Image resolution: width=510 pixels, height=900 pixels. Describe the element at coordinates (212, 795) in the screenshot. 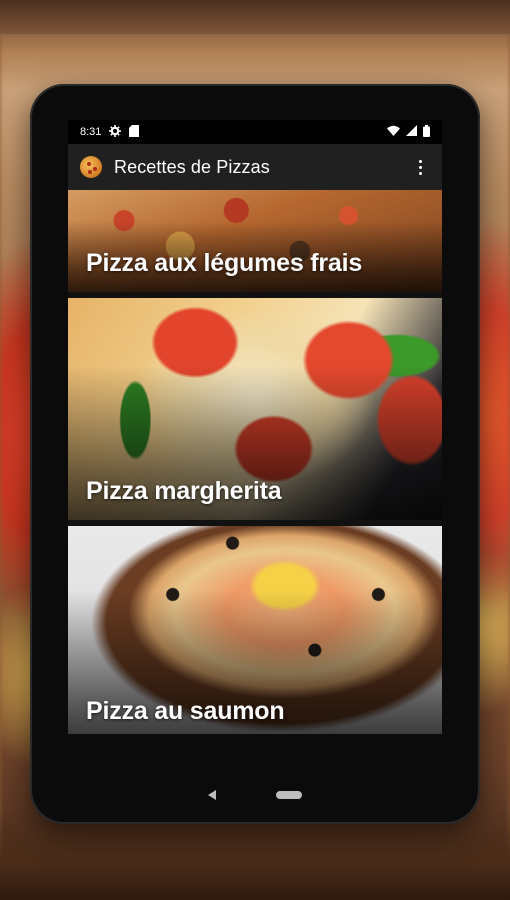

I see `back-icon` at that location.